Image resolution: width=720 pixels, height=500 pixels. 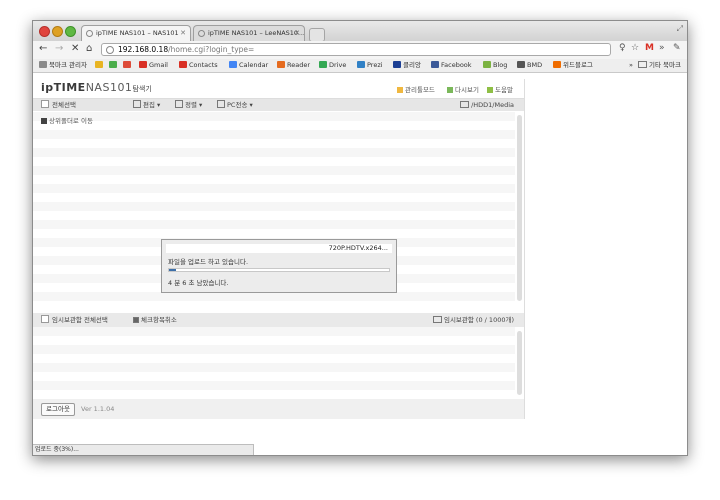 What do you see at coordinates (137, 104) in the screenshot?
I see `edit-icon` at bounding box center [137, 104].